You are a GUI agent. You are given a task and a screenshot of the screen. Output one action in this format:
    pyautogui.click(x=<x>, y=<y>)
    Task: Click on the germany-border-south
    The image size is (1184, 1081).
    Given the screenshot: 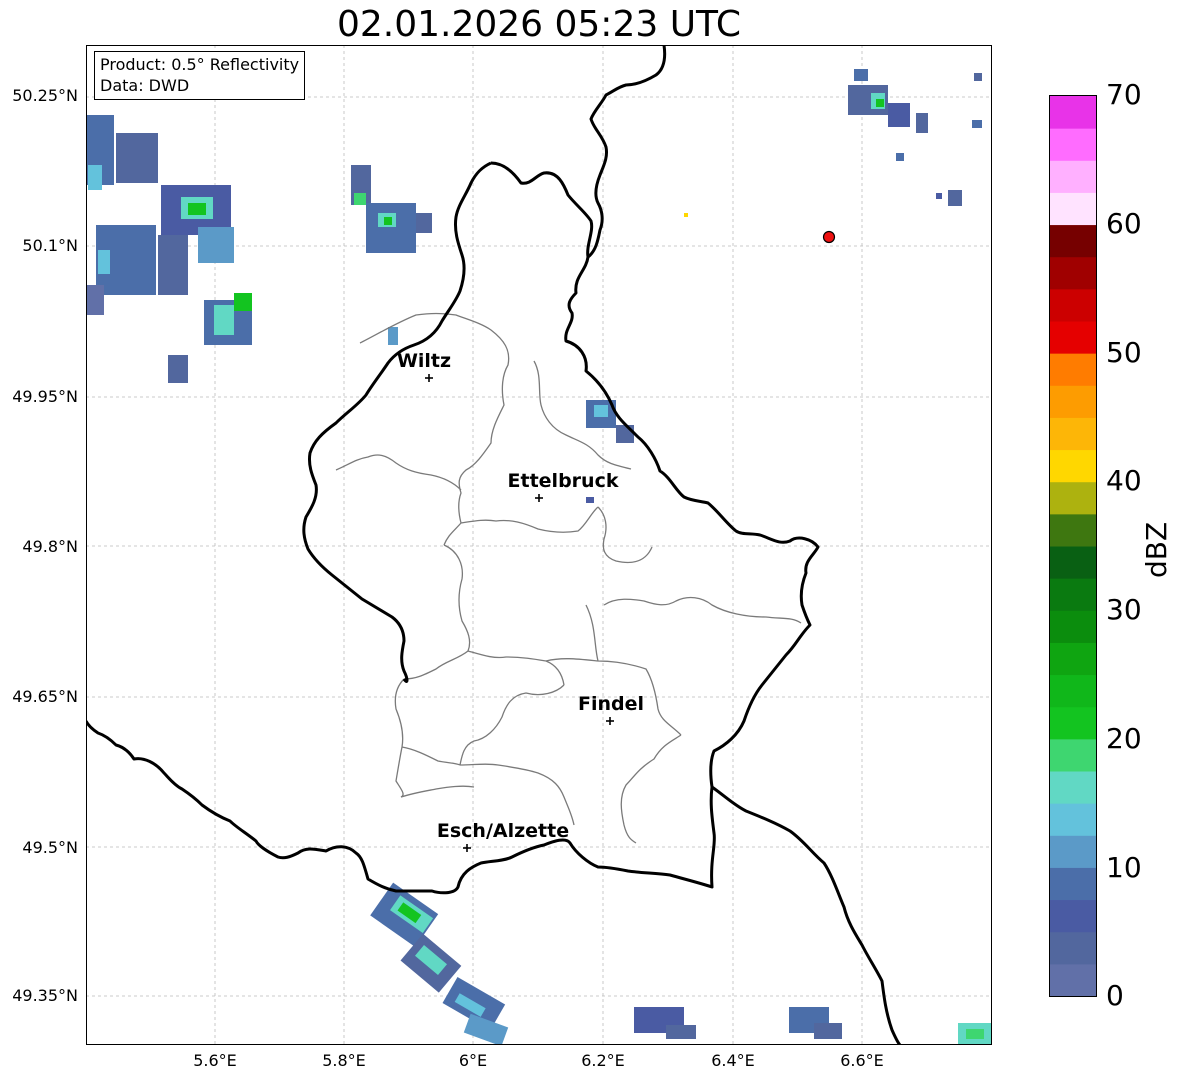 What is the action you would take?
    pyautogui.click(x=806, y=915)
    